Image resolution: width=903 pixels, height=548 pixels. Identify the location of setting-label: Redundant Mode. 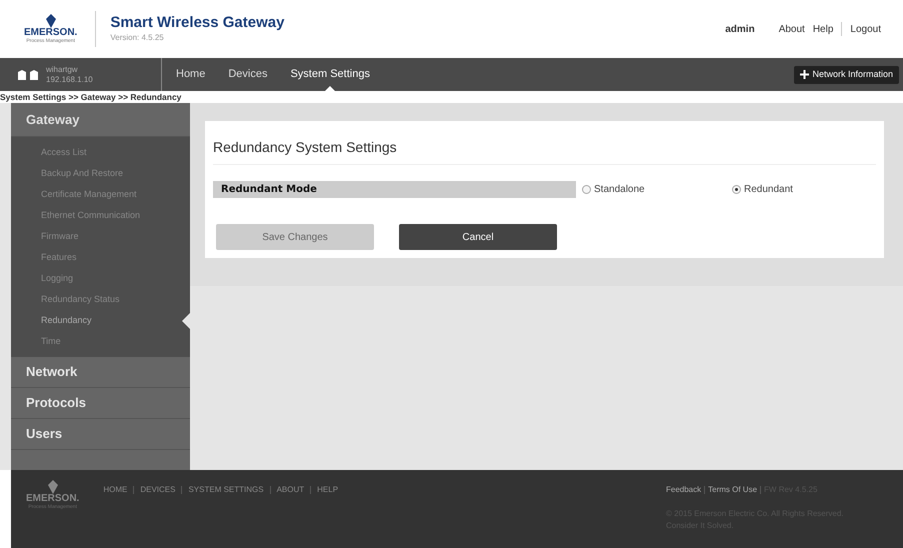
(394, 189).